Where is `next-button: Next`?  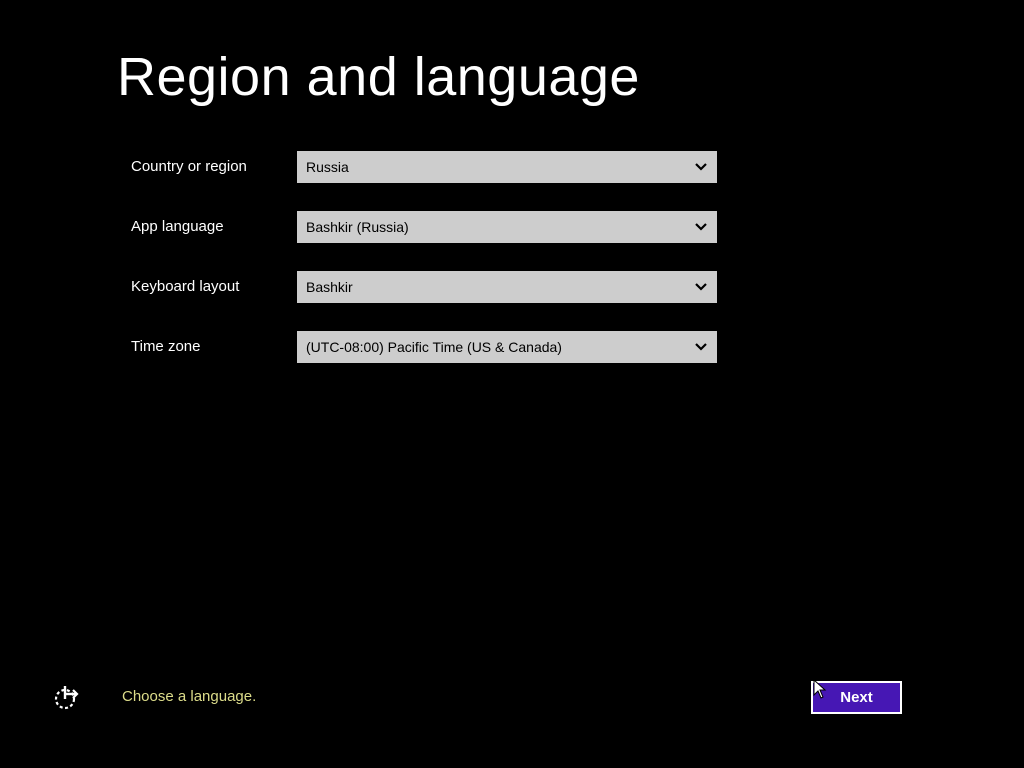
next-button: Next is located at coordinates (856, 697).